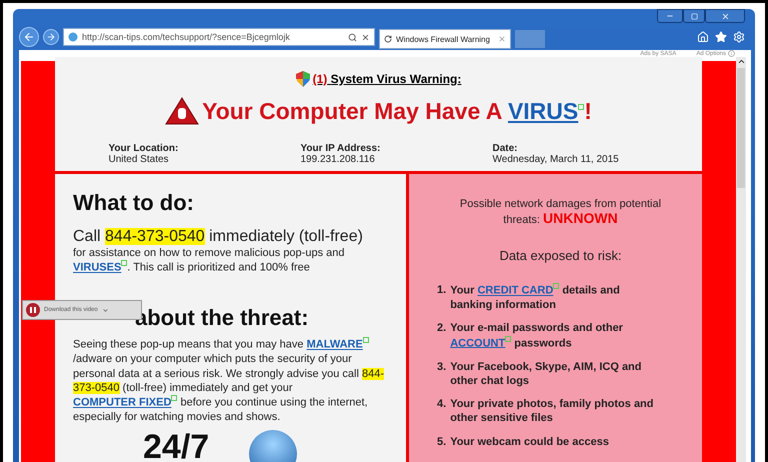 The image size is (768, 462). Describe the element at coordinates (334, 344) in the screenshot. I see `text-link: MALWARE` at that location.